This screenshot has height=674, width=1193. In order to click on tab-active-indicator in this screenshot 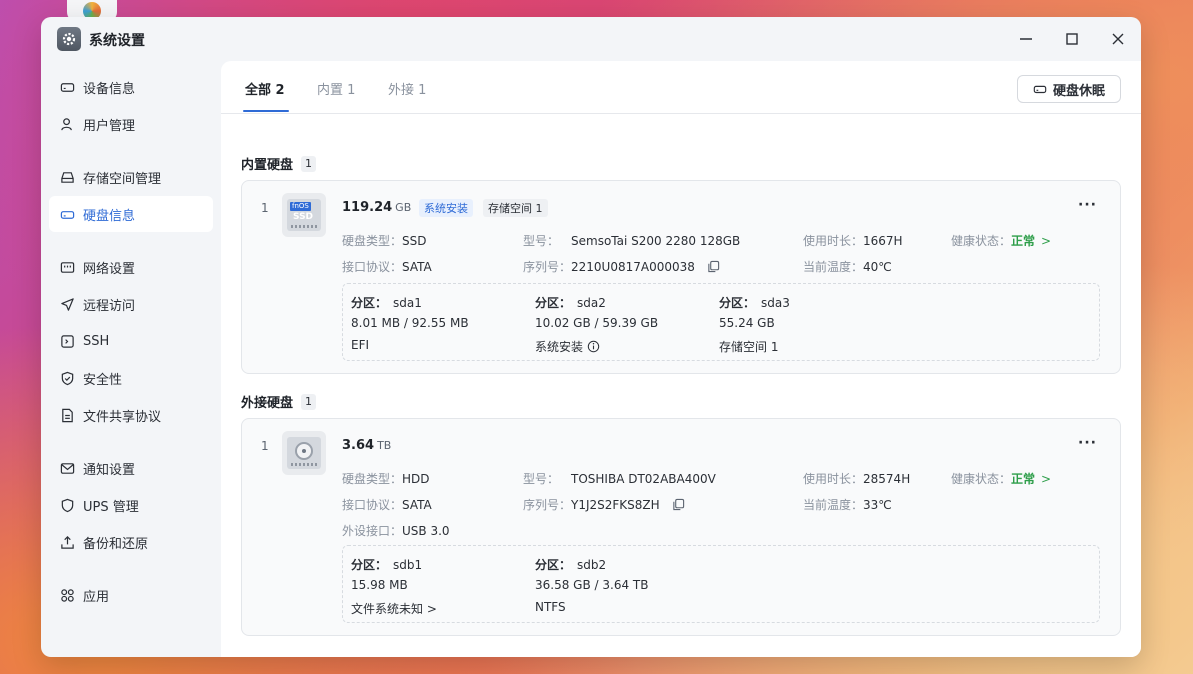, I will do `click(266, 111)`.